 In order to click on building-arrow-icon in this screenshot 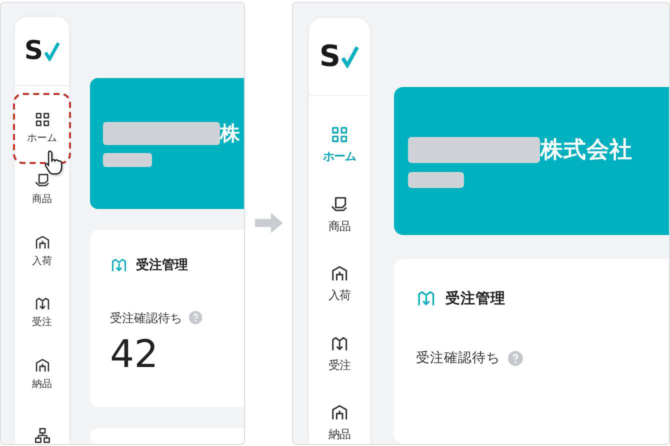, I will do `click(42, 303)`.